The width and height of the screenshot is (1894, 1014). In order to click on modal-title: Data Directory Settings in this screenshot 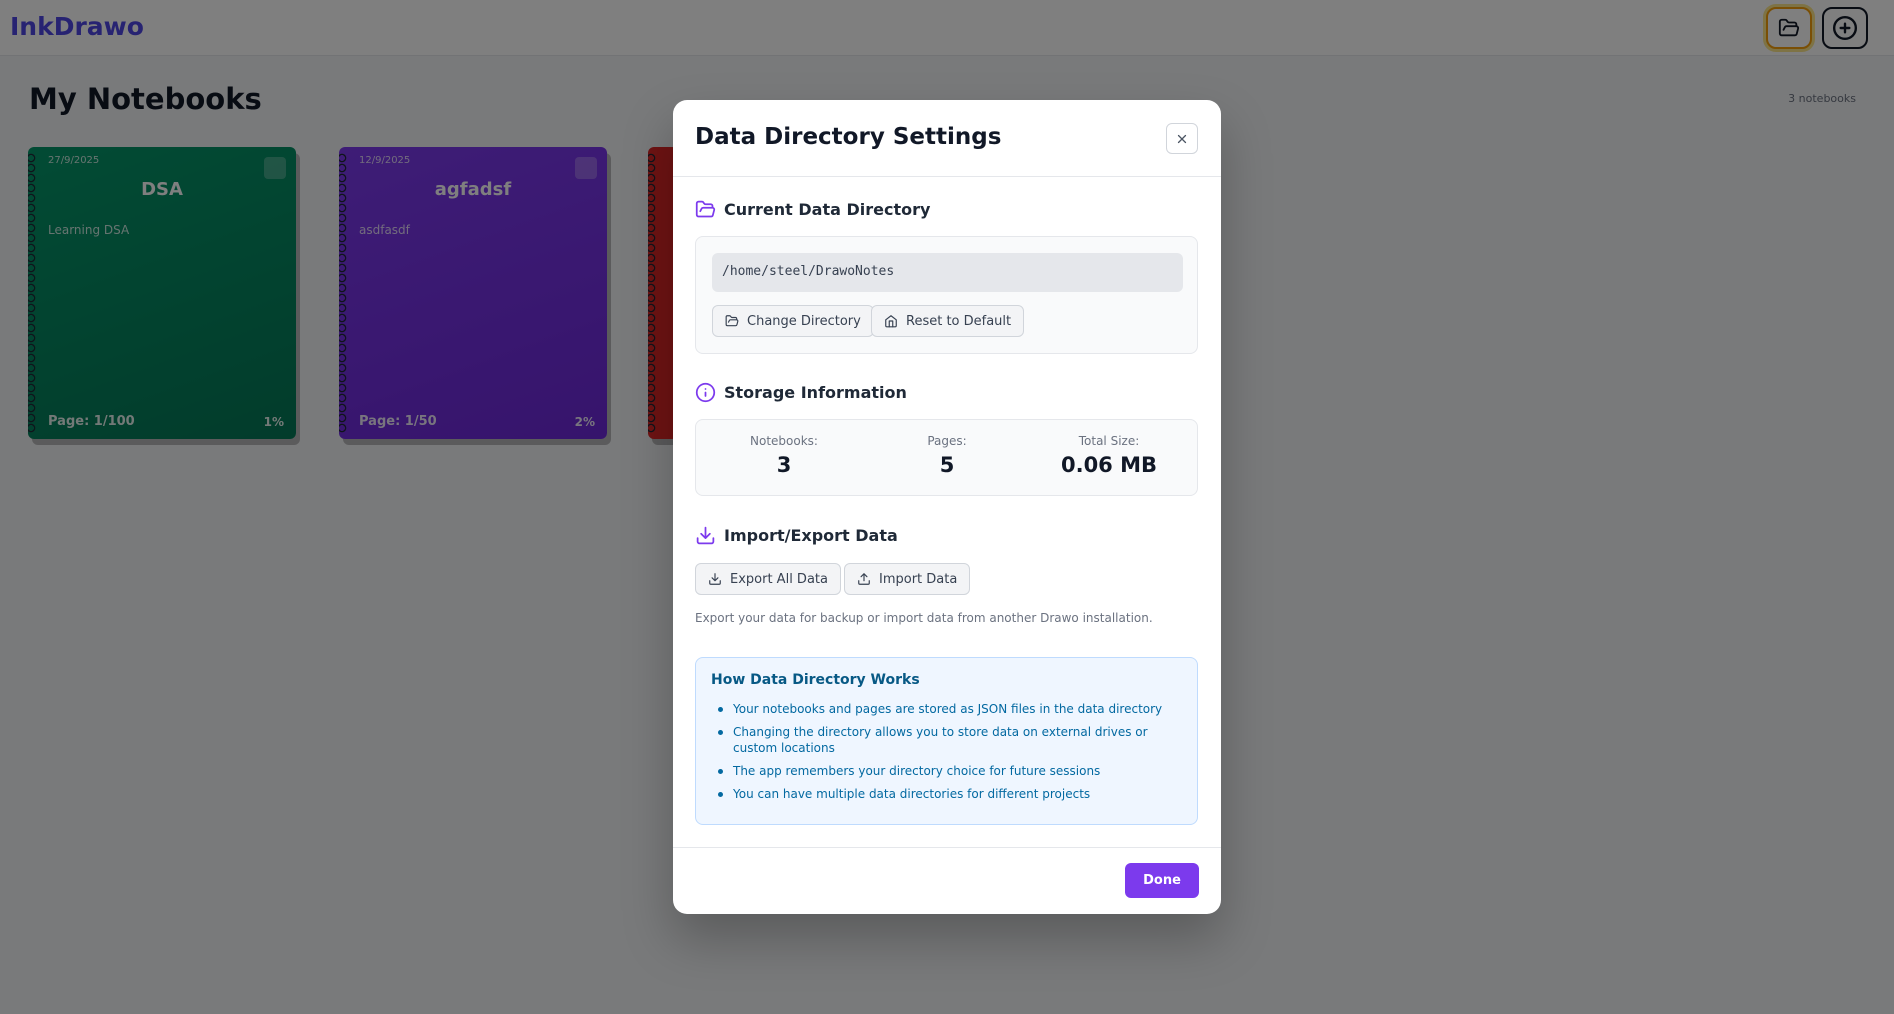, I will do `click(848, 137)`.